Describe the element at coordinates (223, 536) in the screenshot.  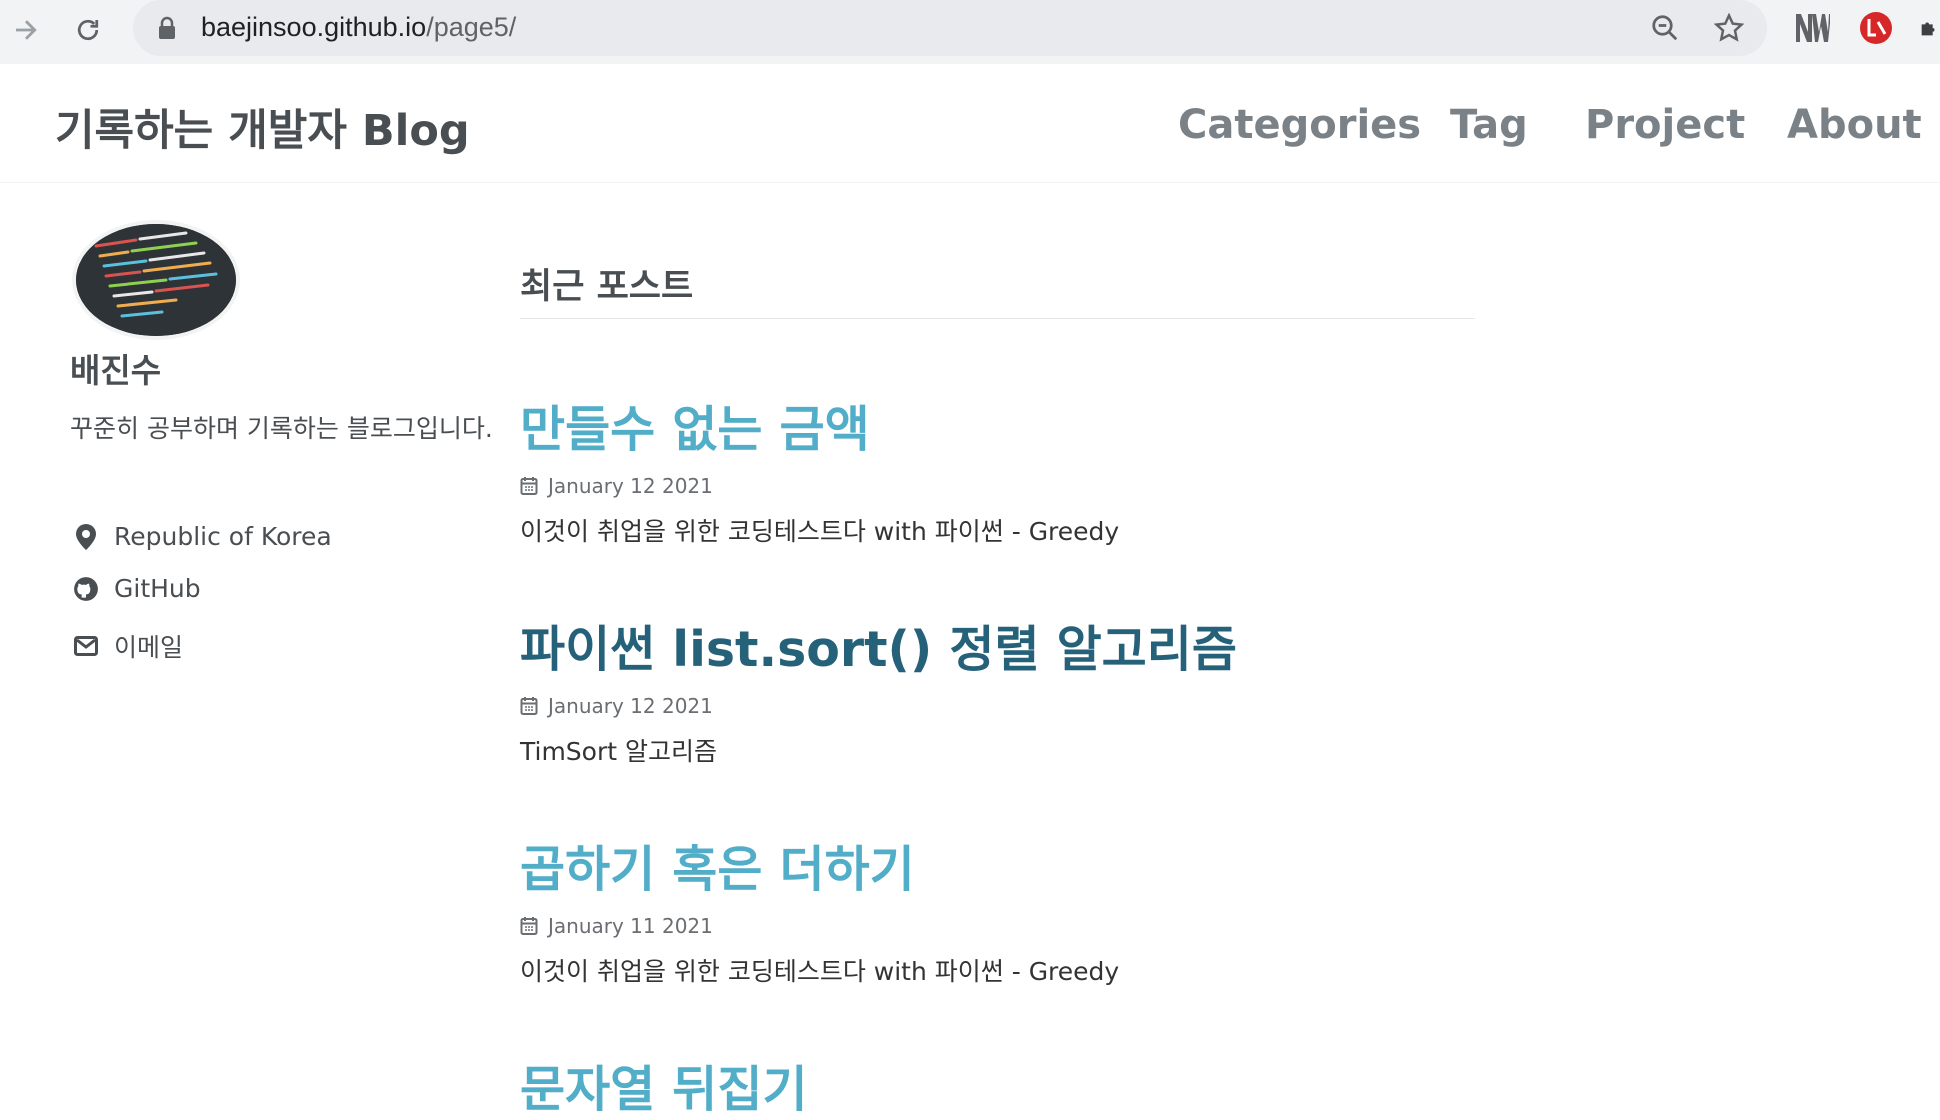
I see `location-label: Republic of Korea` at that location.